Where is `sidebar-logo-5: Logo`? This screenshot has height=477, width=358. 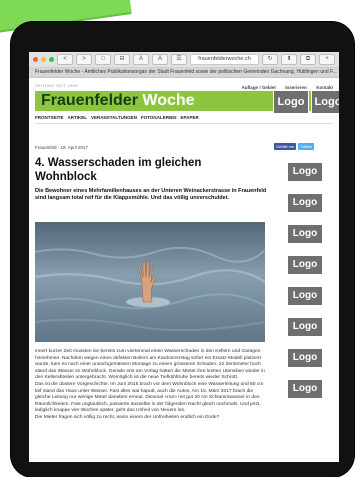 sidebar-logo-5: Logo is located at coordinates (305, 296).